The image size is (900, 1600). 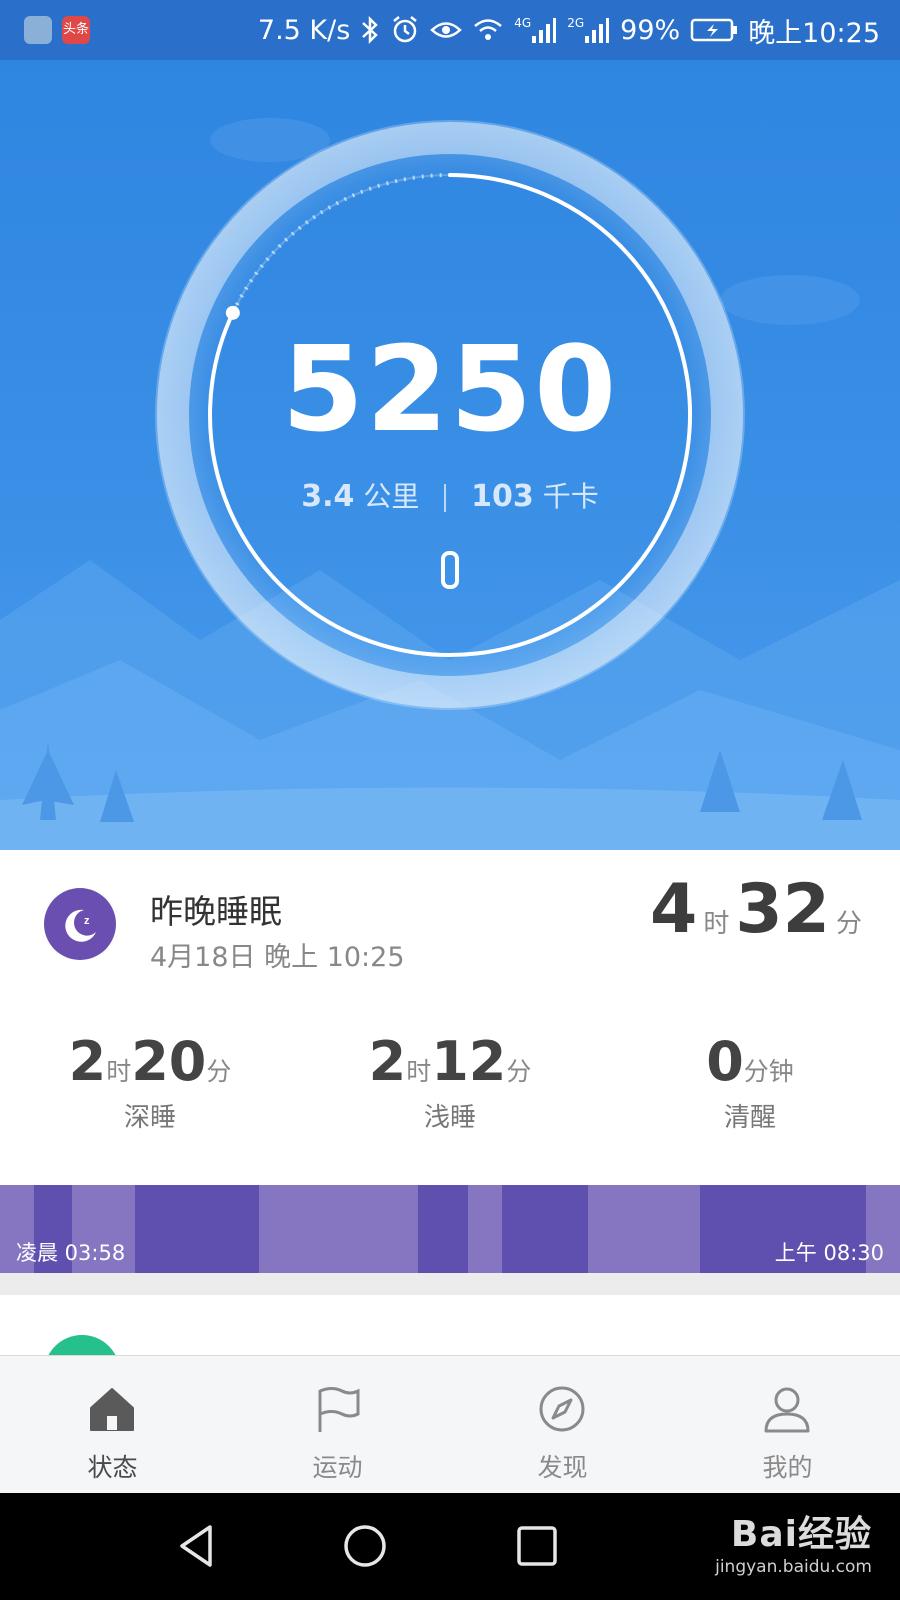 I want to click on activity-summary: 3.4 公里 103 千卡, so click(x=450, y=495).